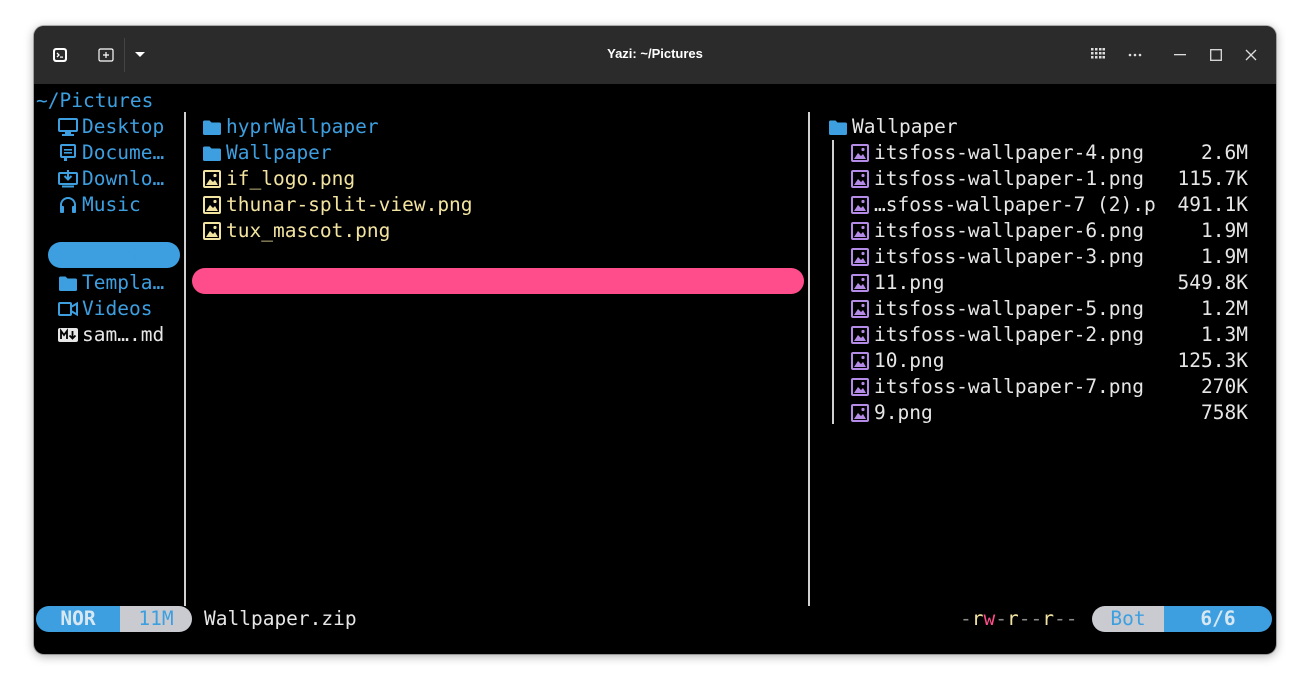  I want to click on current-item: tux_mascot.png, so click(296, 231).